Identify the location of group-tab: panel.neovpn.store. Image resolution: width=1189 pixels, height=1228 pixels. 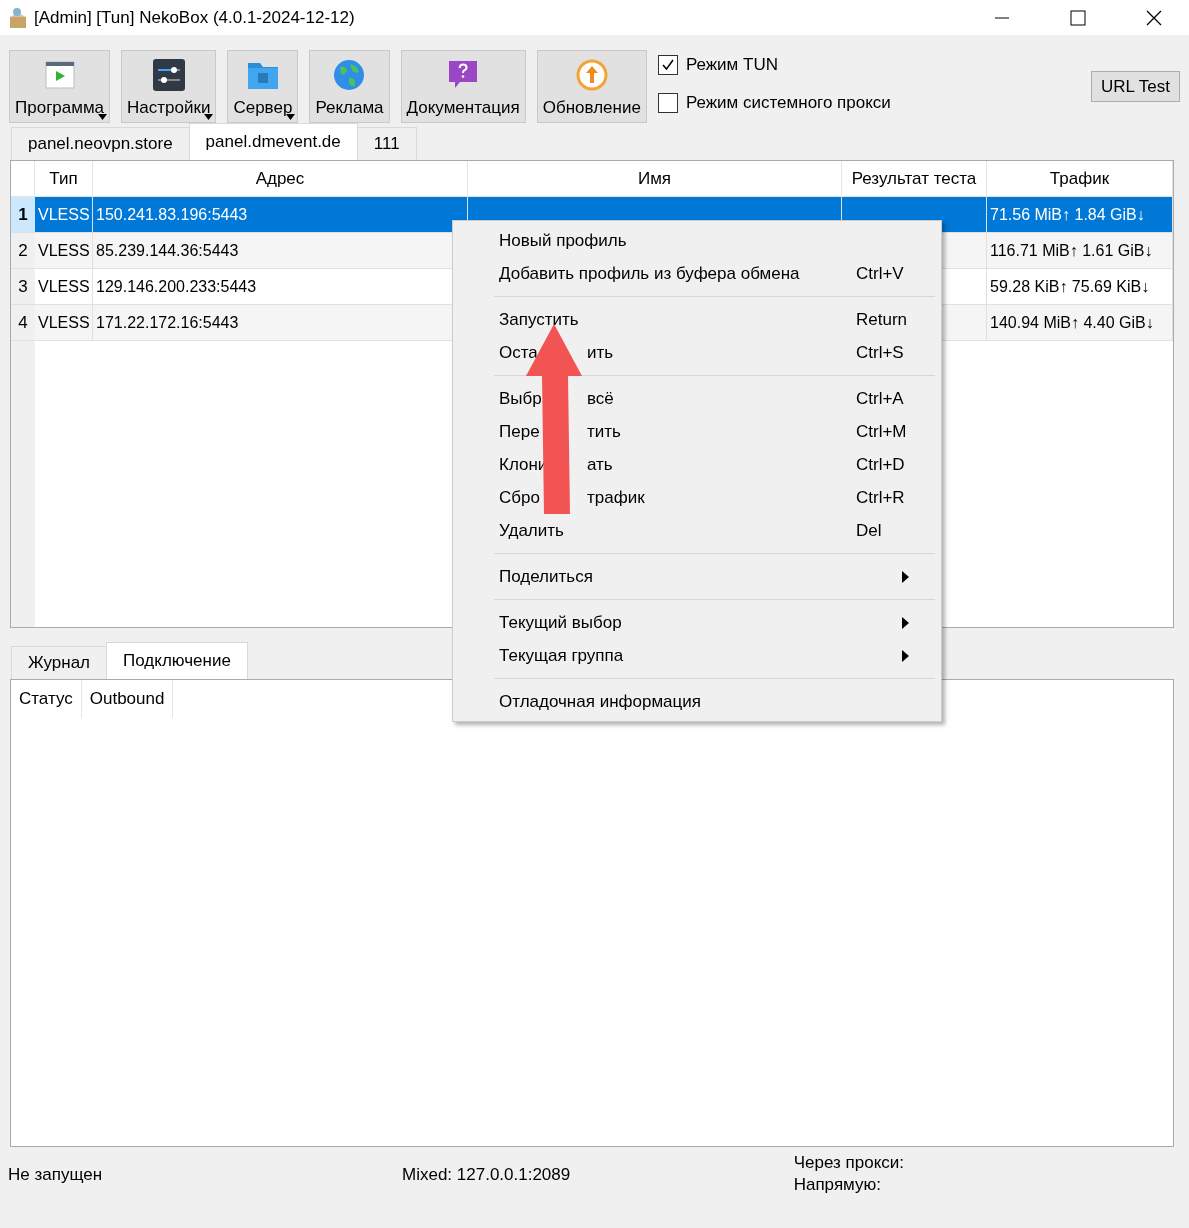
(100, 143).